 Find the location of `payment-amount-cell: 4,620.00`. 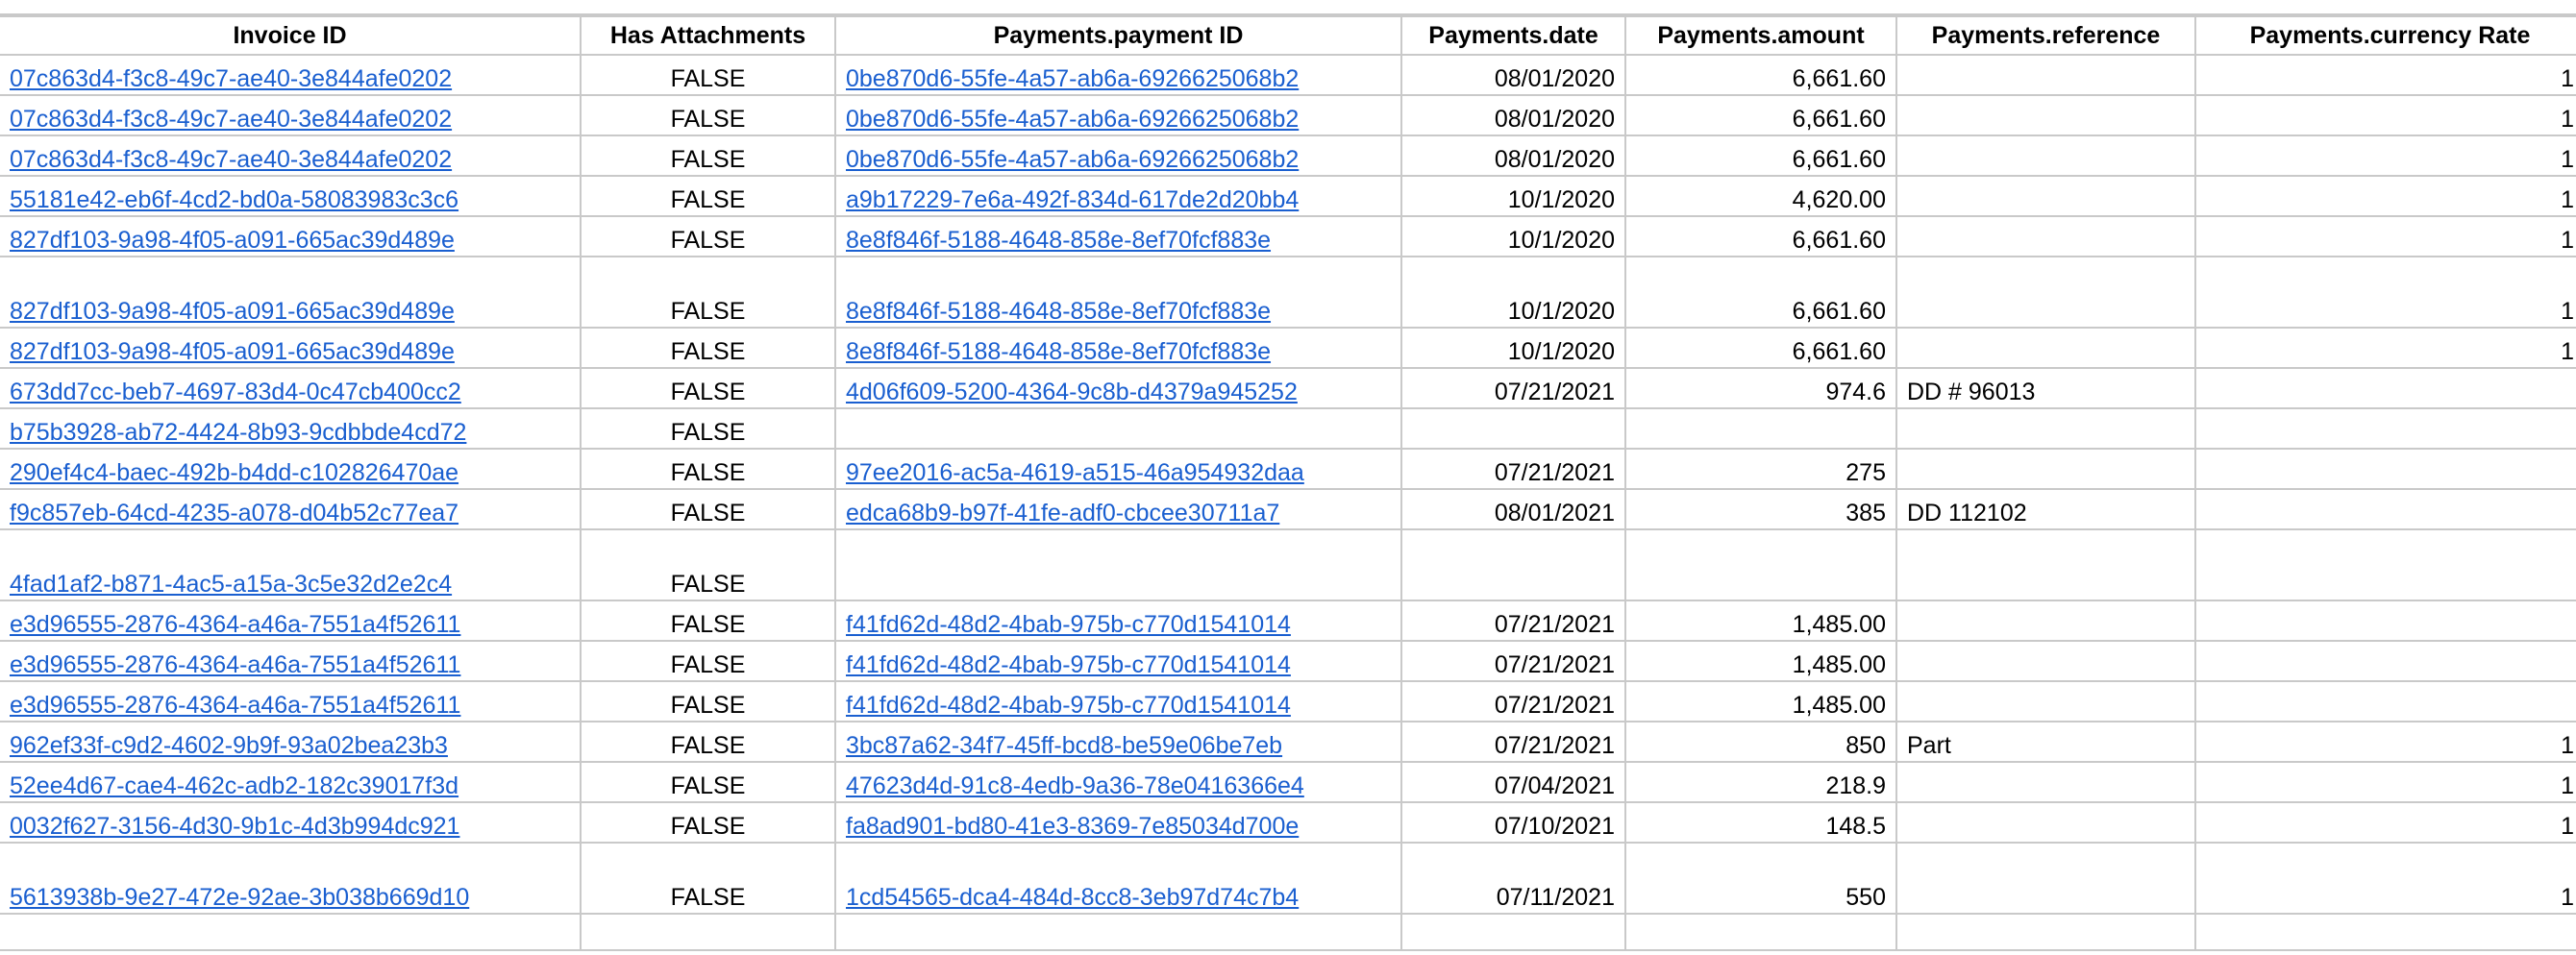

payment-amount-cell: 4,620.00 is located at coordinates (1760, 196).